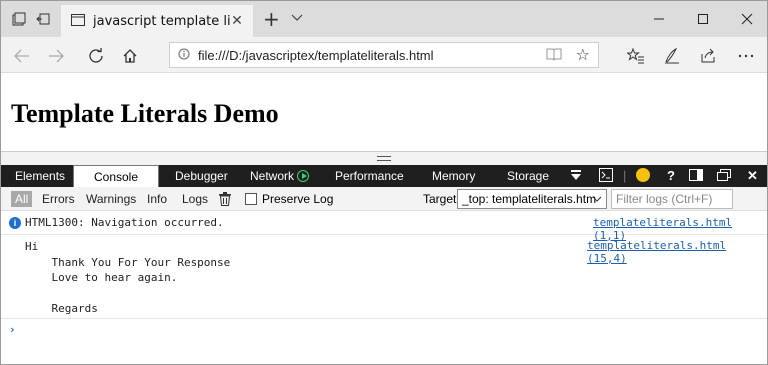 Image resolution: width=768 pixels, height=365 pixels. I want to click on filter-all: All, so click(22, 199).